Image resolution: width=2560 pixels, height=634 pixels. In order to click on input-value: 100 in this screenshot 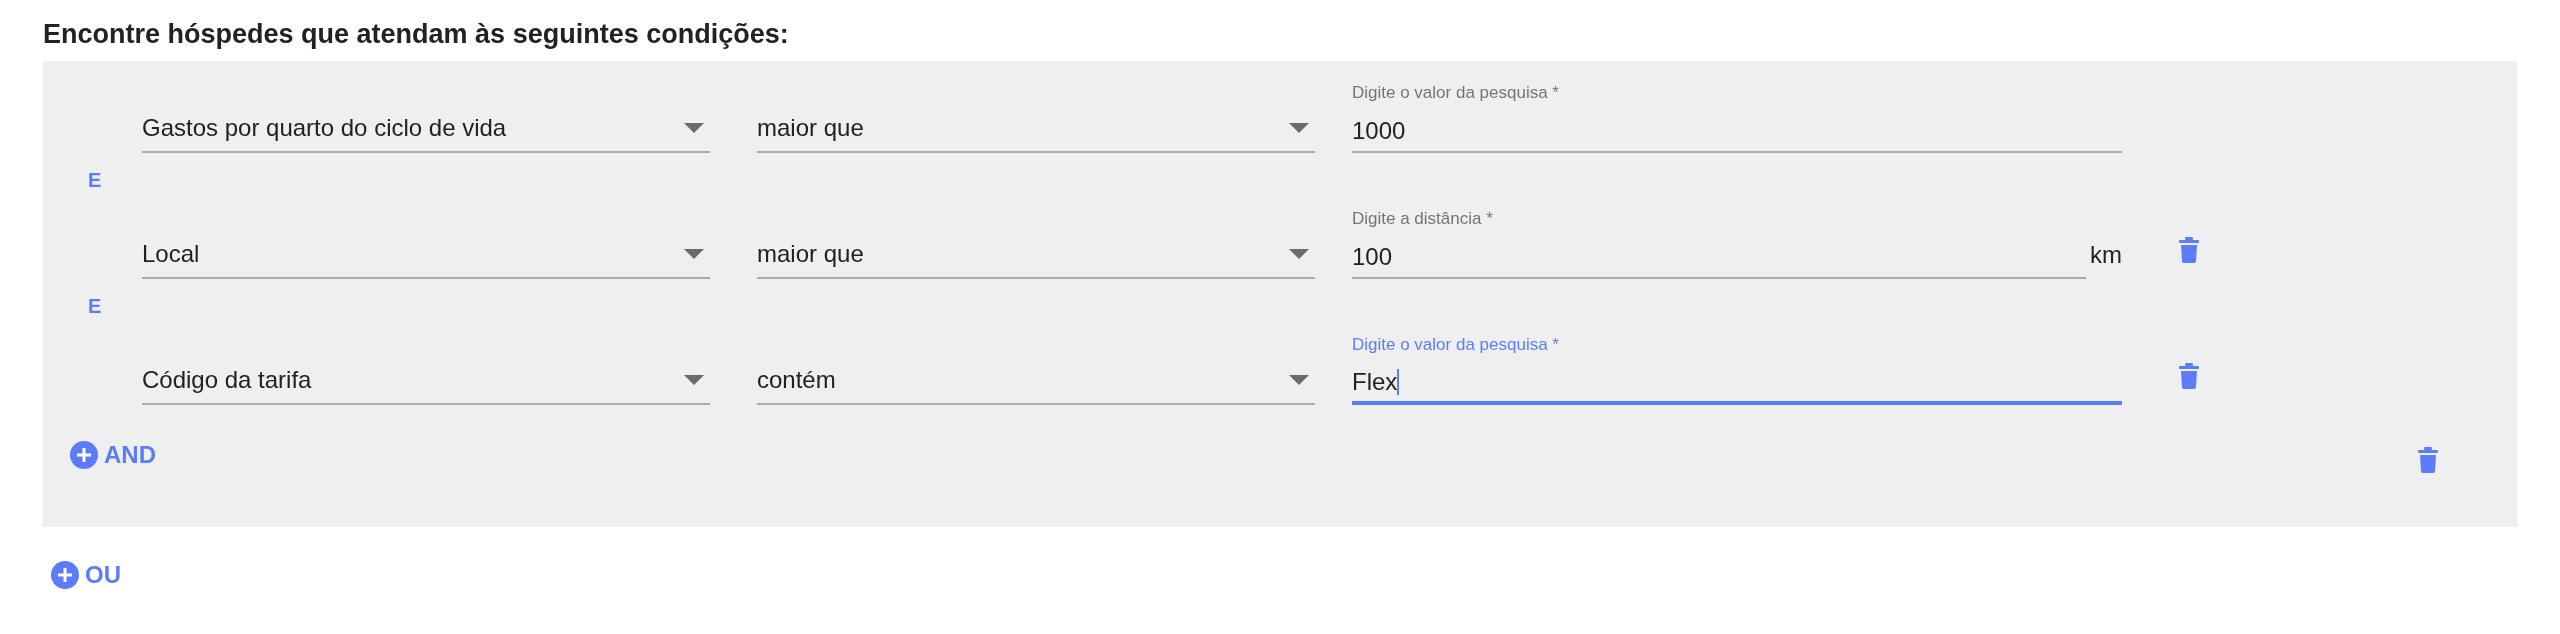, I will do `click(1372, 257)`.